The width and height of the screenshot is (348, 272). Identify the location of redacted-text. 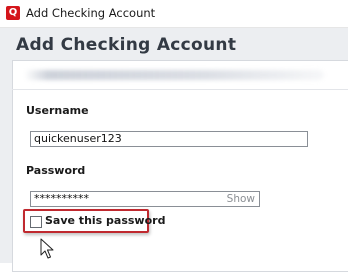
(174, 75).